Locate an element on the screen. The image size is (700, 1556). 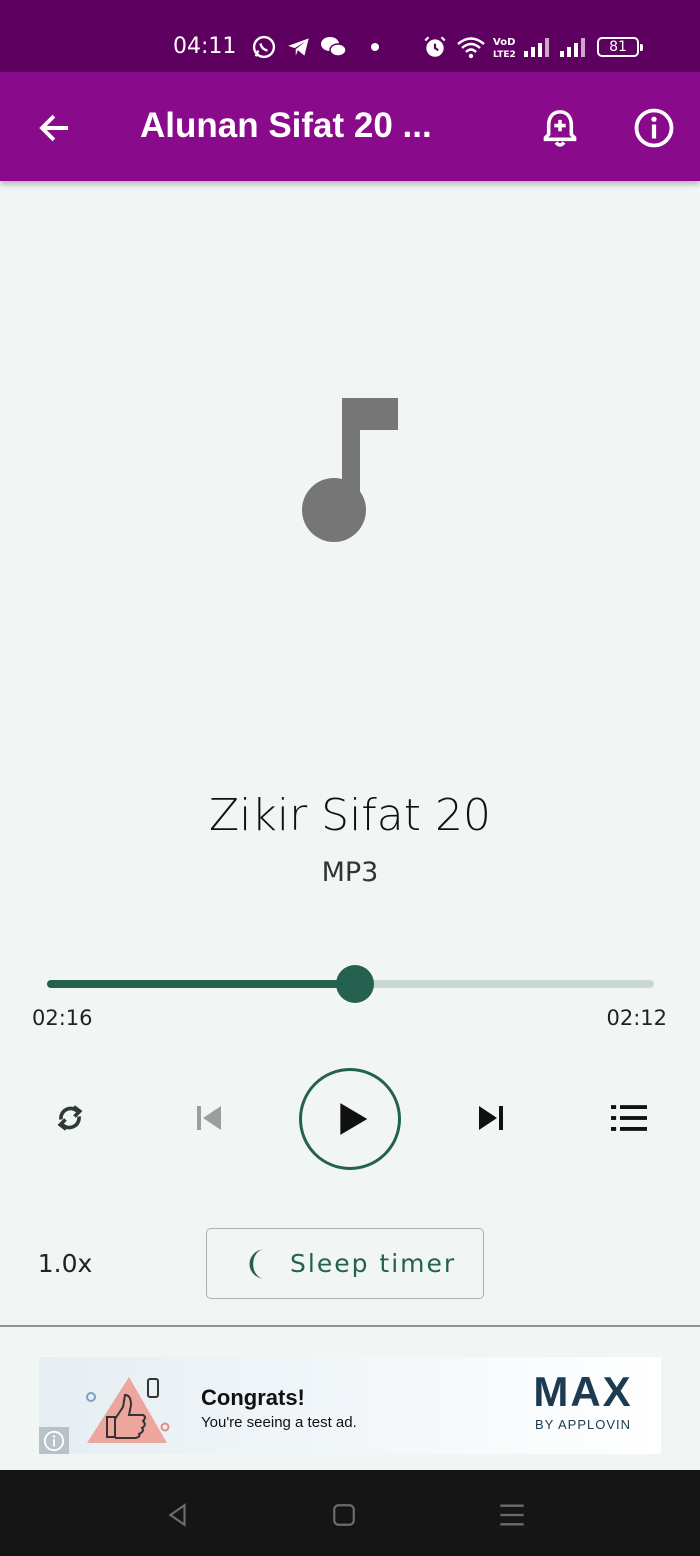
nav-recents-icon is located at coordinates (512, 1515).